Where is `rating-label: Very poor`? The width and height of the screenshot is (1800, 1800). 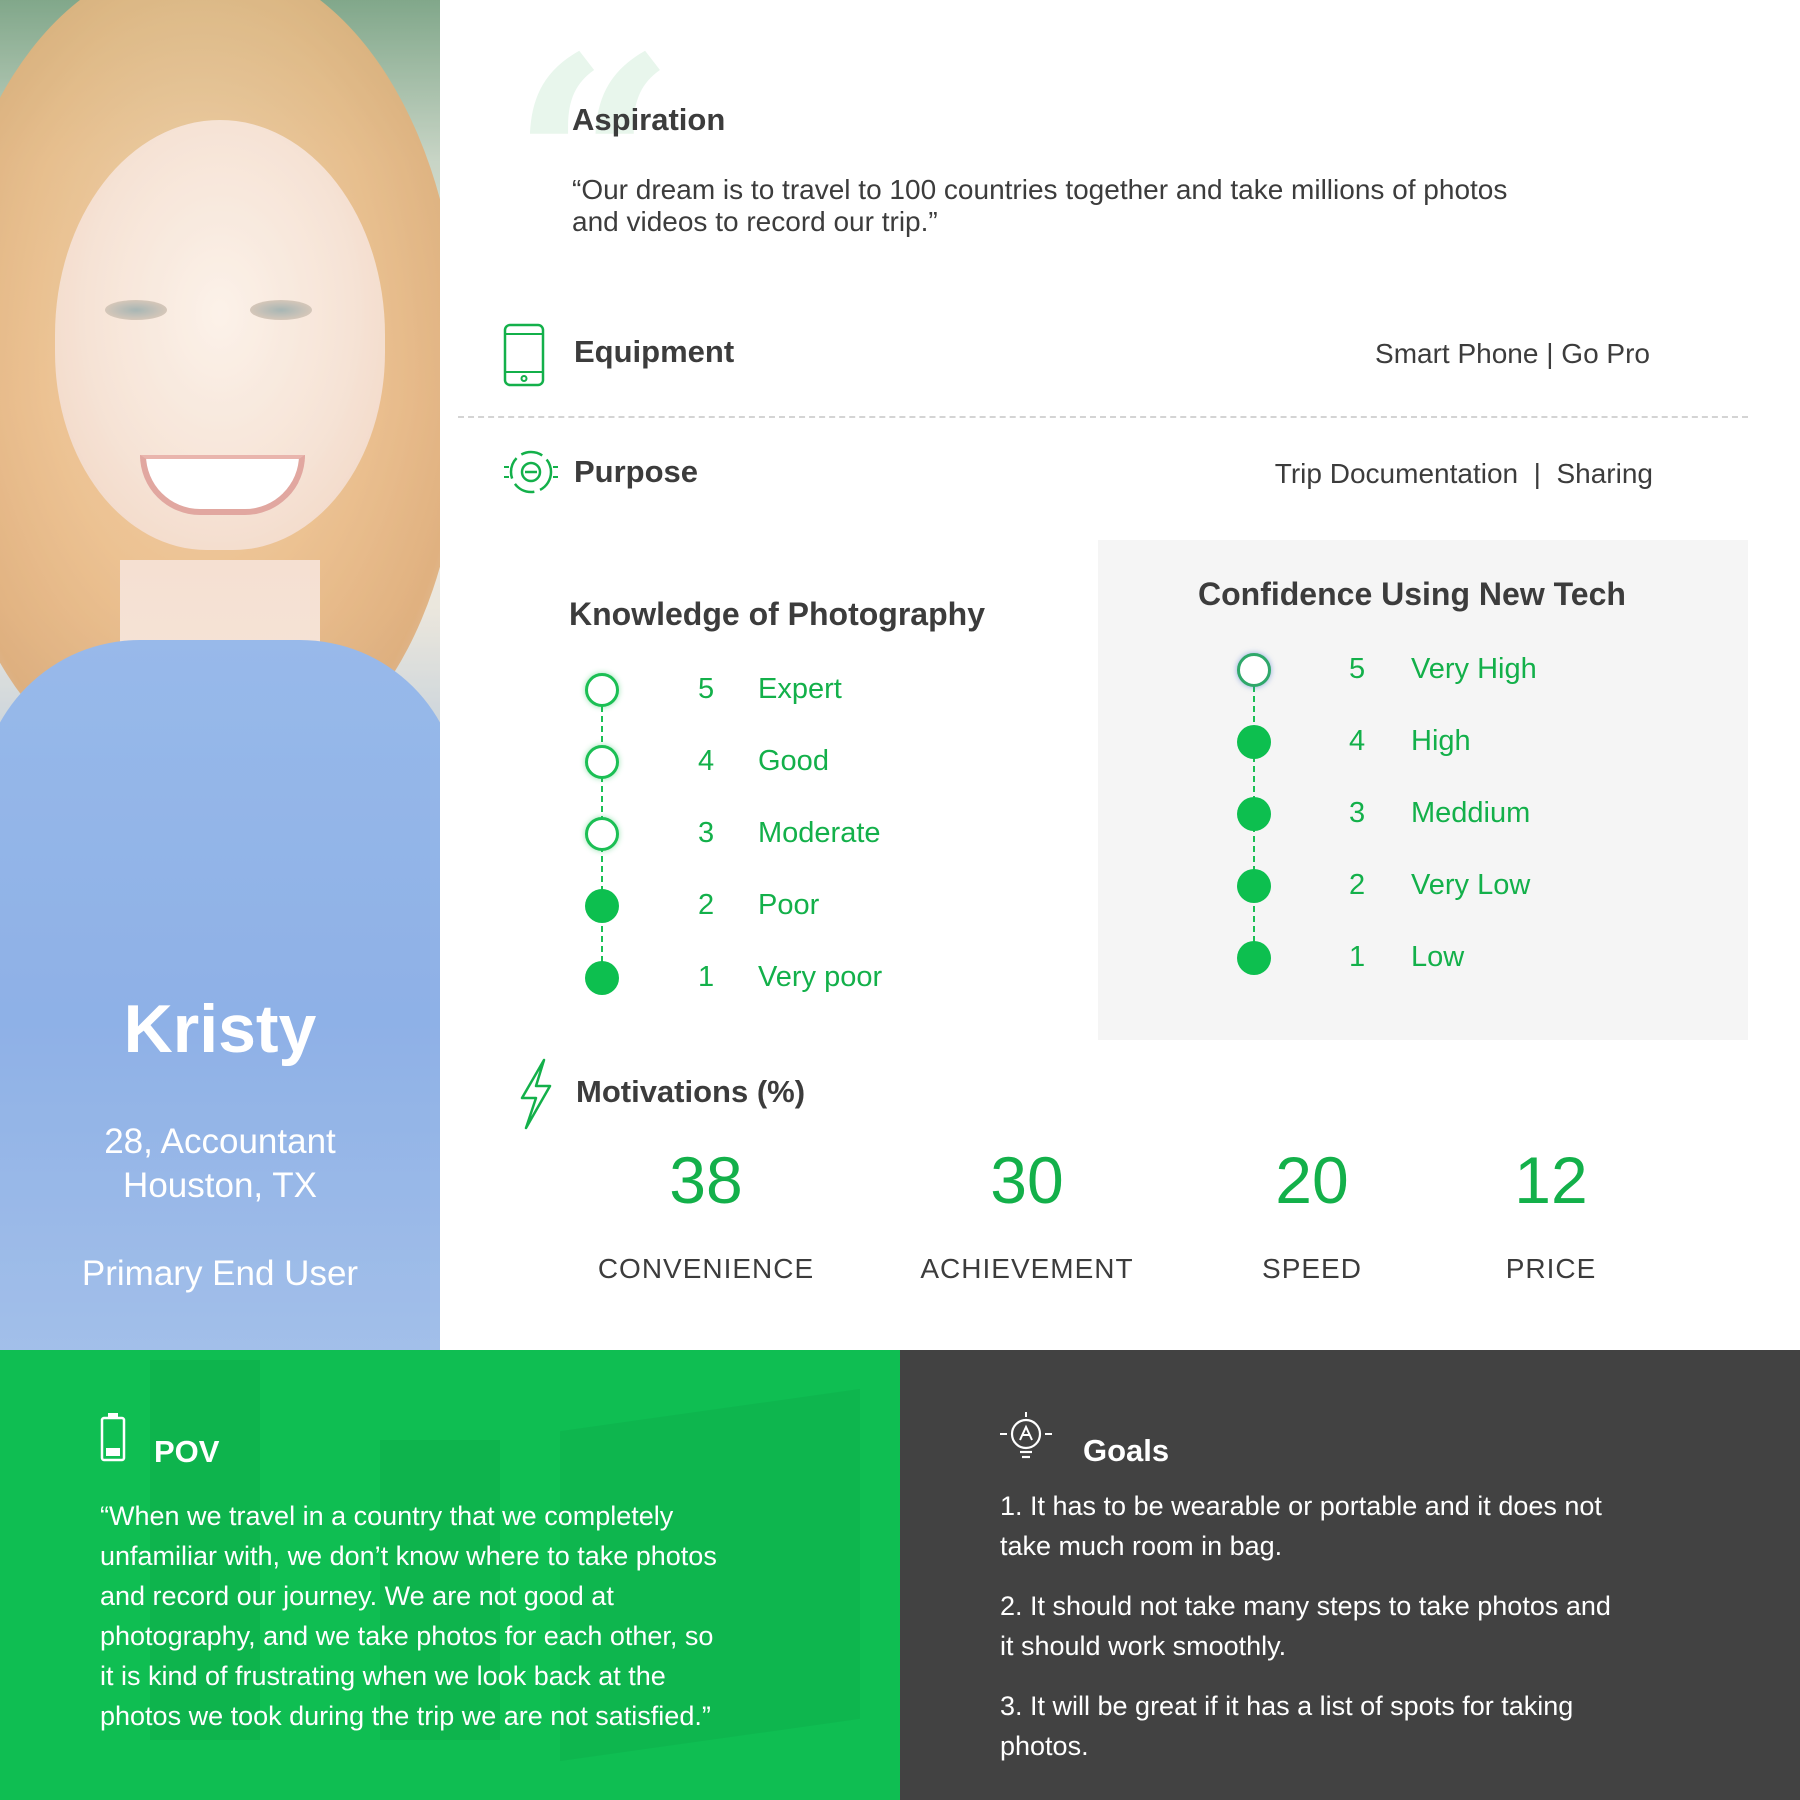
rating-label: Very poor is located at coordinates (820, 977).